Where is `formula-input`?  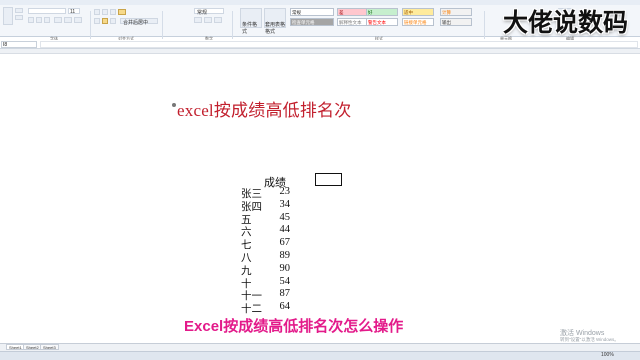
formula-input is located at coordinates (339, 44).